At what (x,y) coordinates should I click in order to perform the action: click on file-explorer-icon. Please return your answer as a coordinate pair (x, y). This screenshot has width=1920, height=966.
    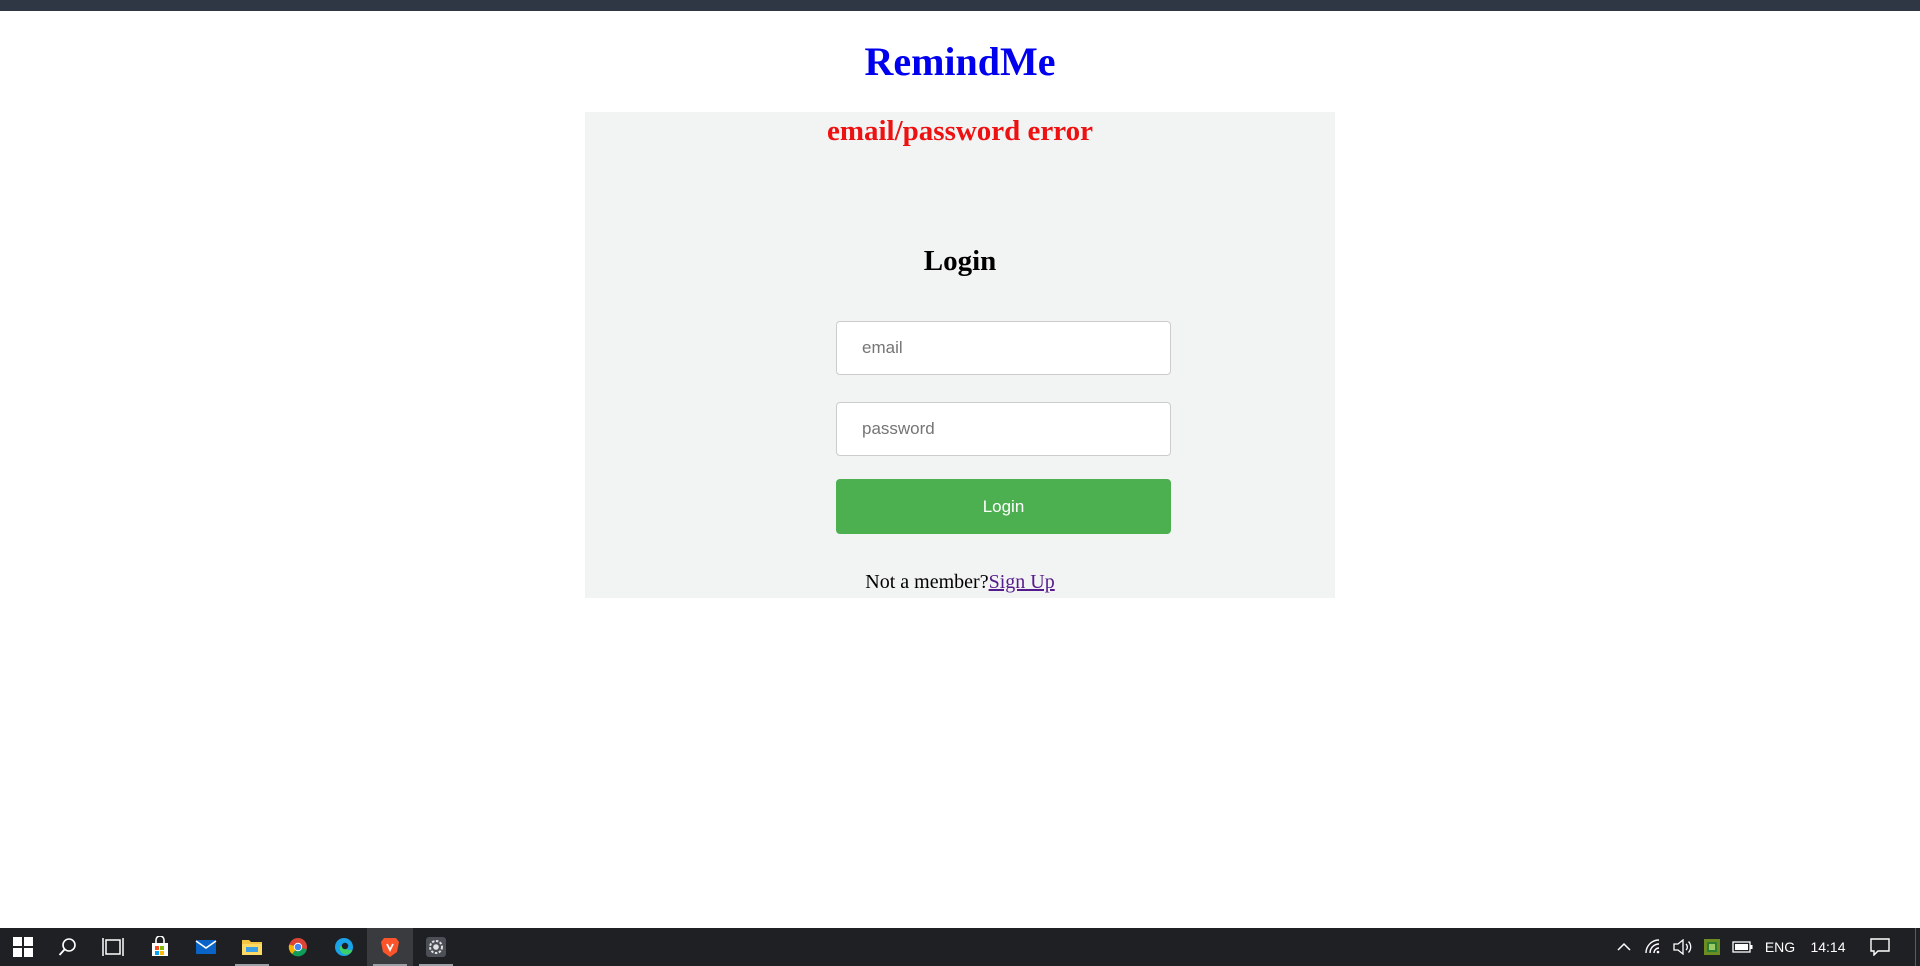
    Looking at the image, I should click on (252, 947).